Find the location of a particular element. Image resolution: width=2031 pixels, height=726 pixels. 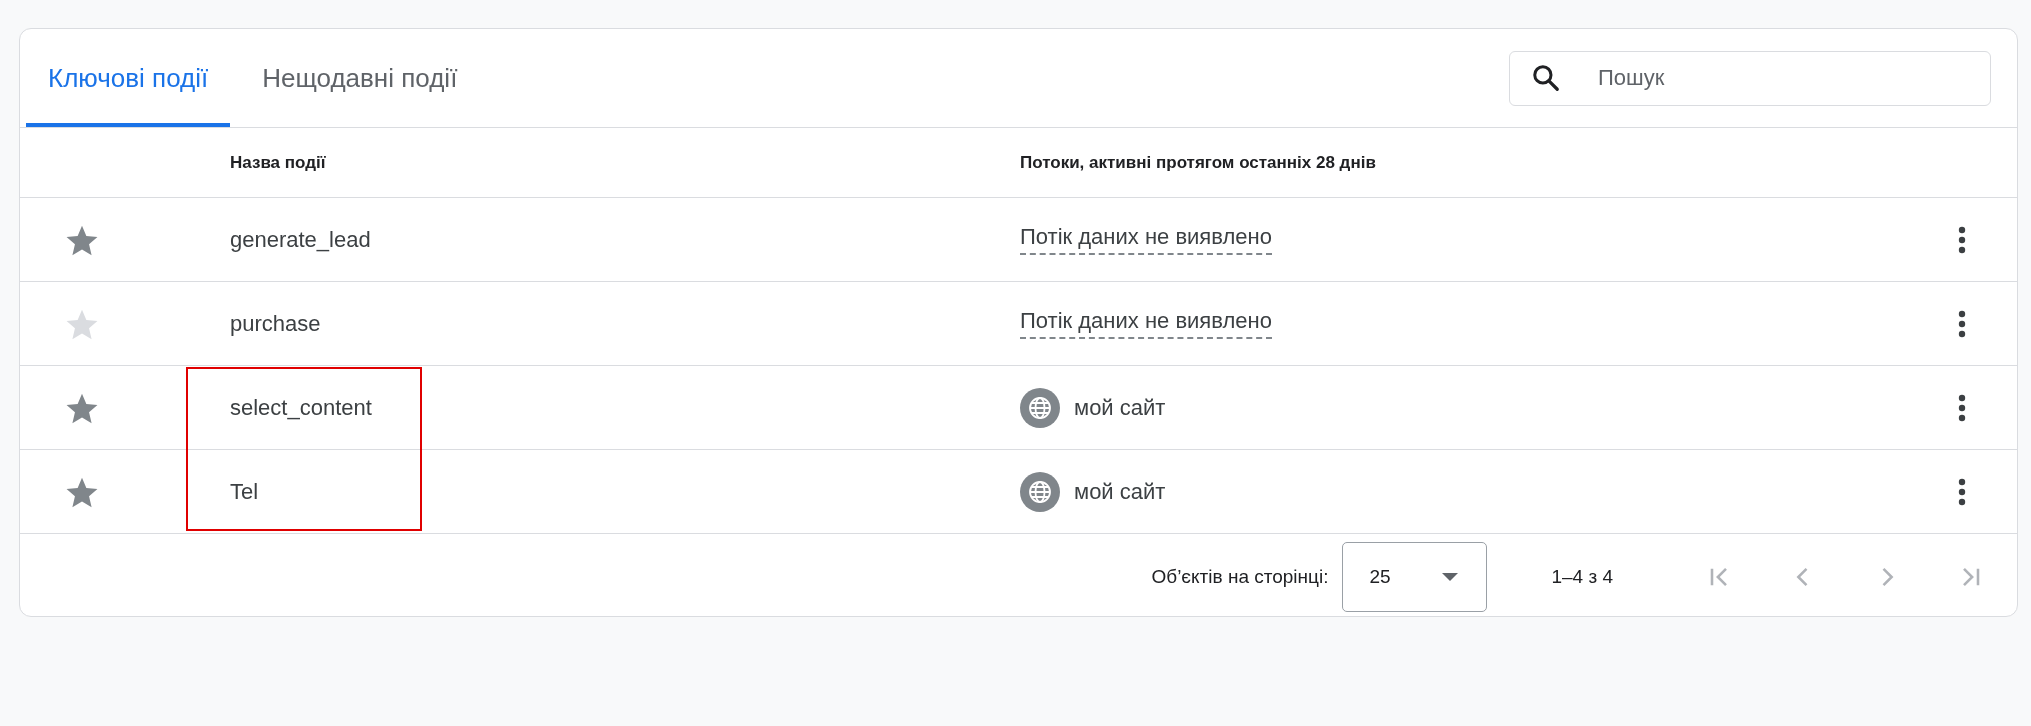

search-icon is located at coordinates (1546, 77).